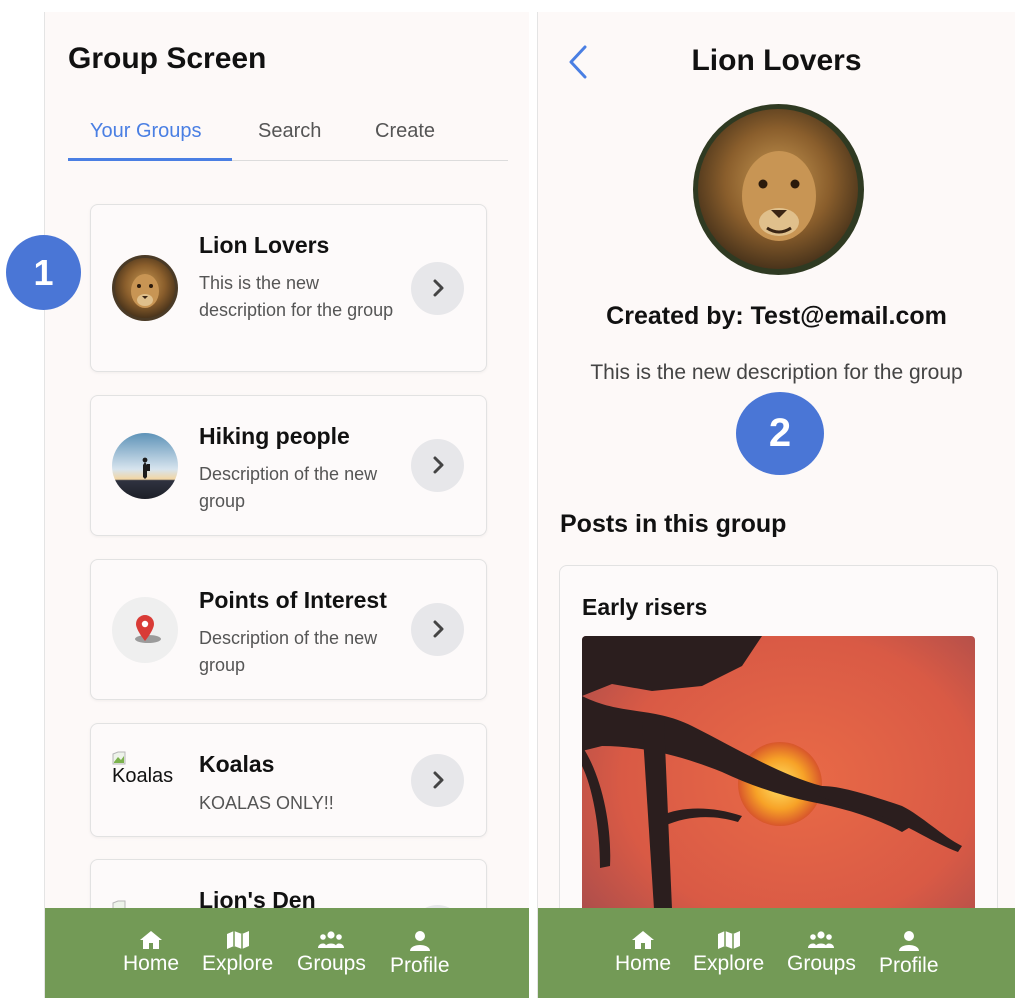 This screenshot has width=1016, height=998. What do you see at coordinates (145, 466) in the screenshot?
I see `hiker-sunset-photo` at bounding box center [145, 466].